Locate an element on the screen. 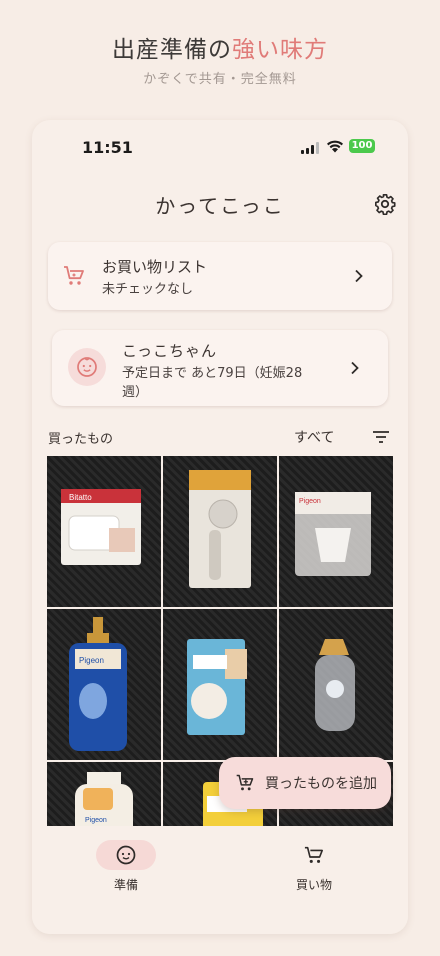 This screenshot has width=440, height=956. app-title: かってこっこ is located at coordinates (220, 206).